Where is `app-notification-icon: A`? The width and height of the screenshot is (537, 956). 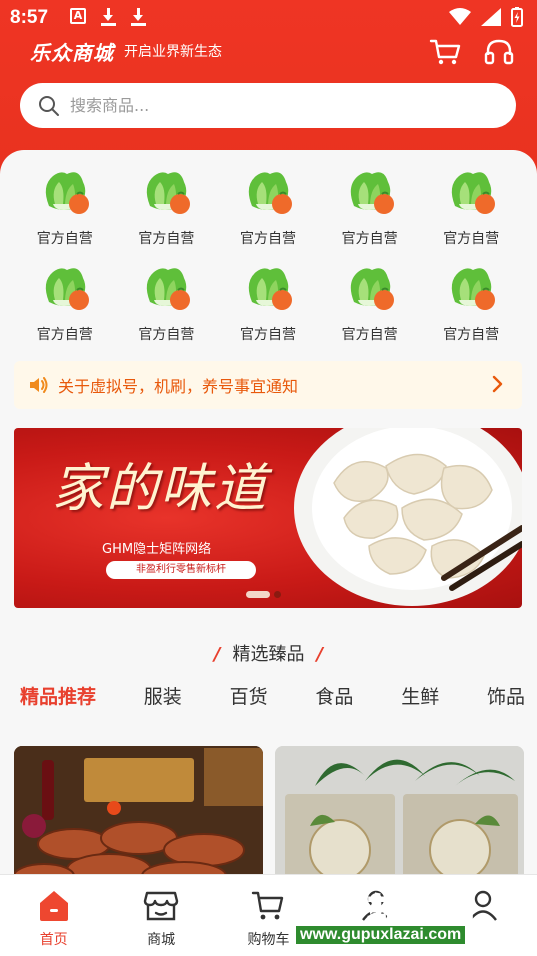 app-notification-icon: A is located at coordinates (78, 16).